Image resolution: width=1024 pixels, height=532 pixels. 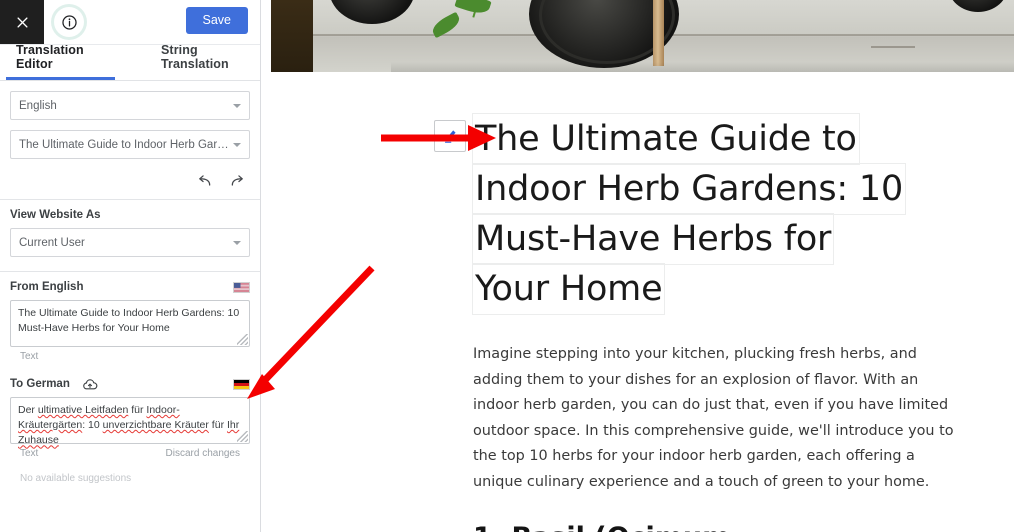 What do you see at coordinates (720, 527) in the screenshot?
I see `article-subheading: 1. Basil (Ocimum` at bounding box center [720, 527].